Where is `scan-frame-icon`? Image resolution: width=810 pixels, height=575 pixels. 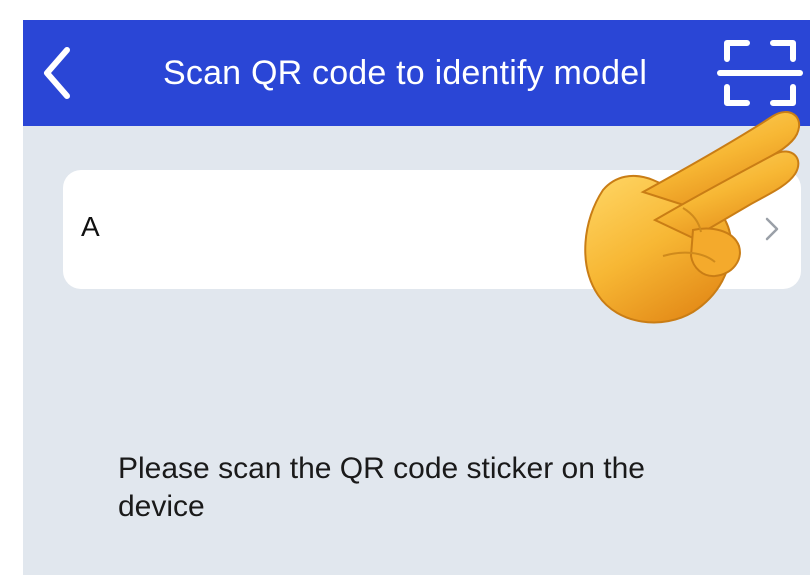 scan-frame-icon is located at coordinates (760, 73).